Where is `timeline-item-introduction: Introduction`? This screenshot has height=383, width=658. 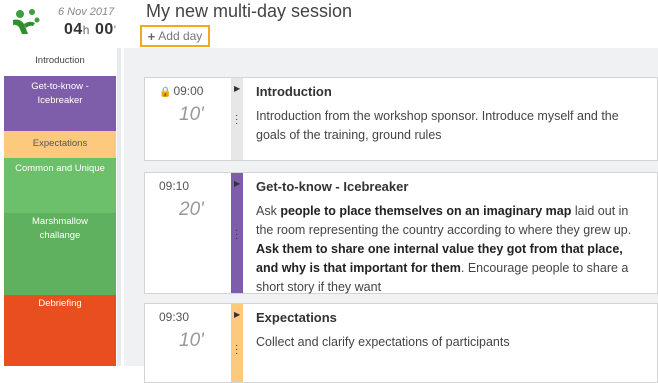 timeline-item-introduction: Introduction is located at coordinates (60, 62).